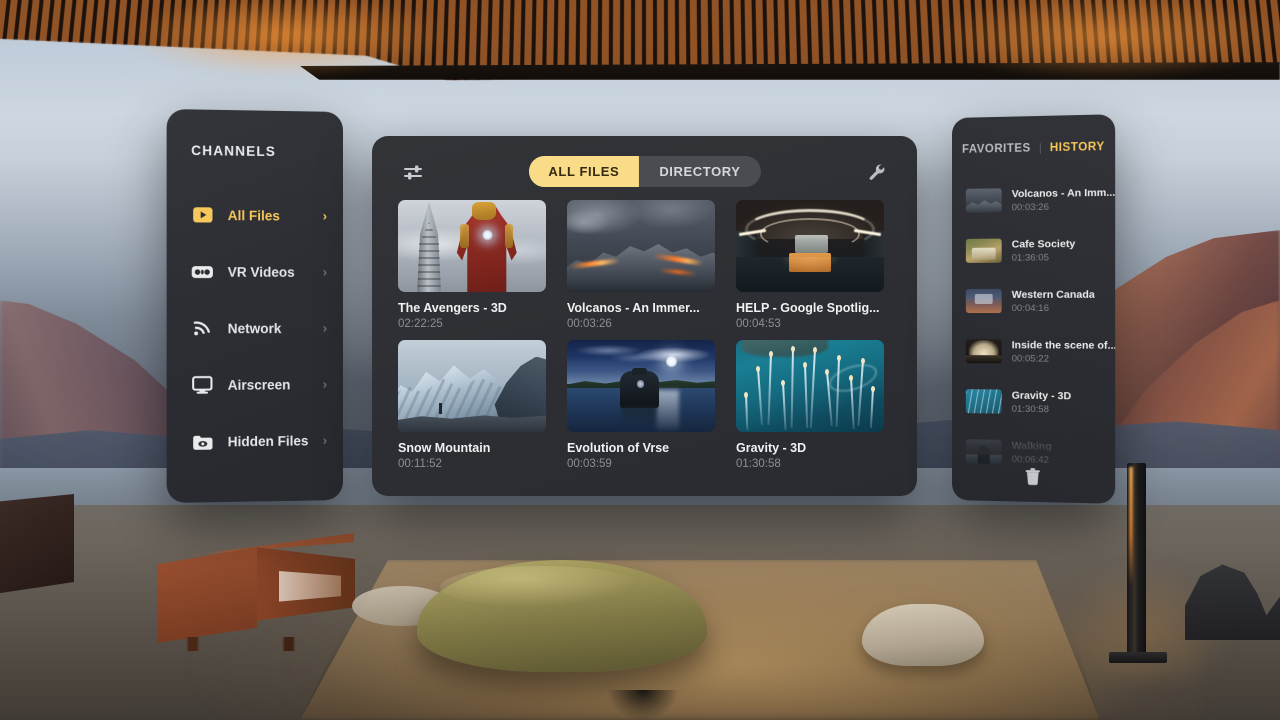 The image size is (1280, 720). I want to click on trash-icon, so click(1033, 476).